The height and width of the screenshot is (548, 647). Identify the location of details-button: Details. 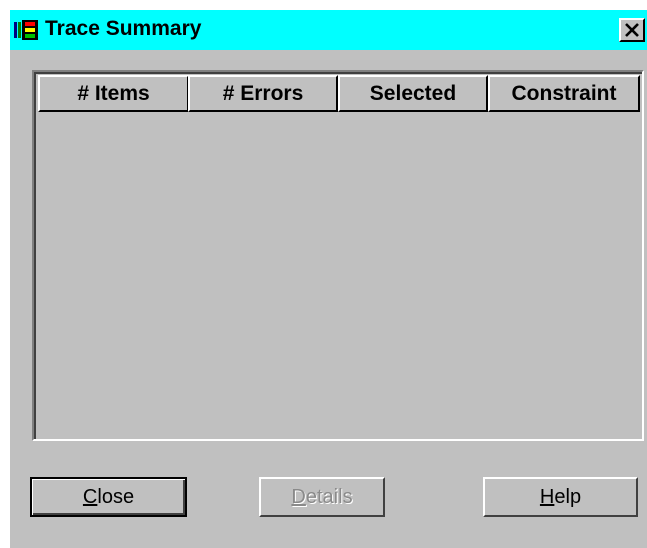
(322, 497).